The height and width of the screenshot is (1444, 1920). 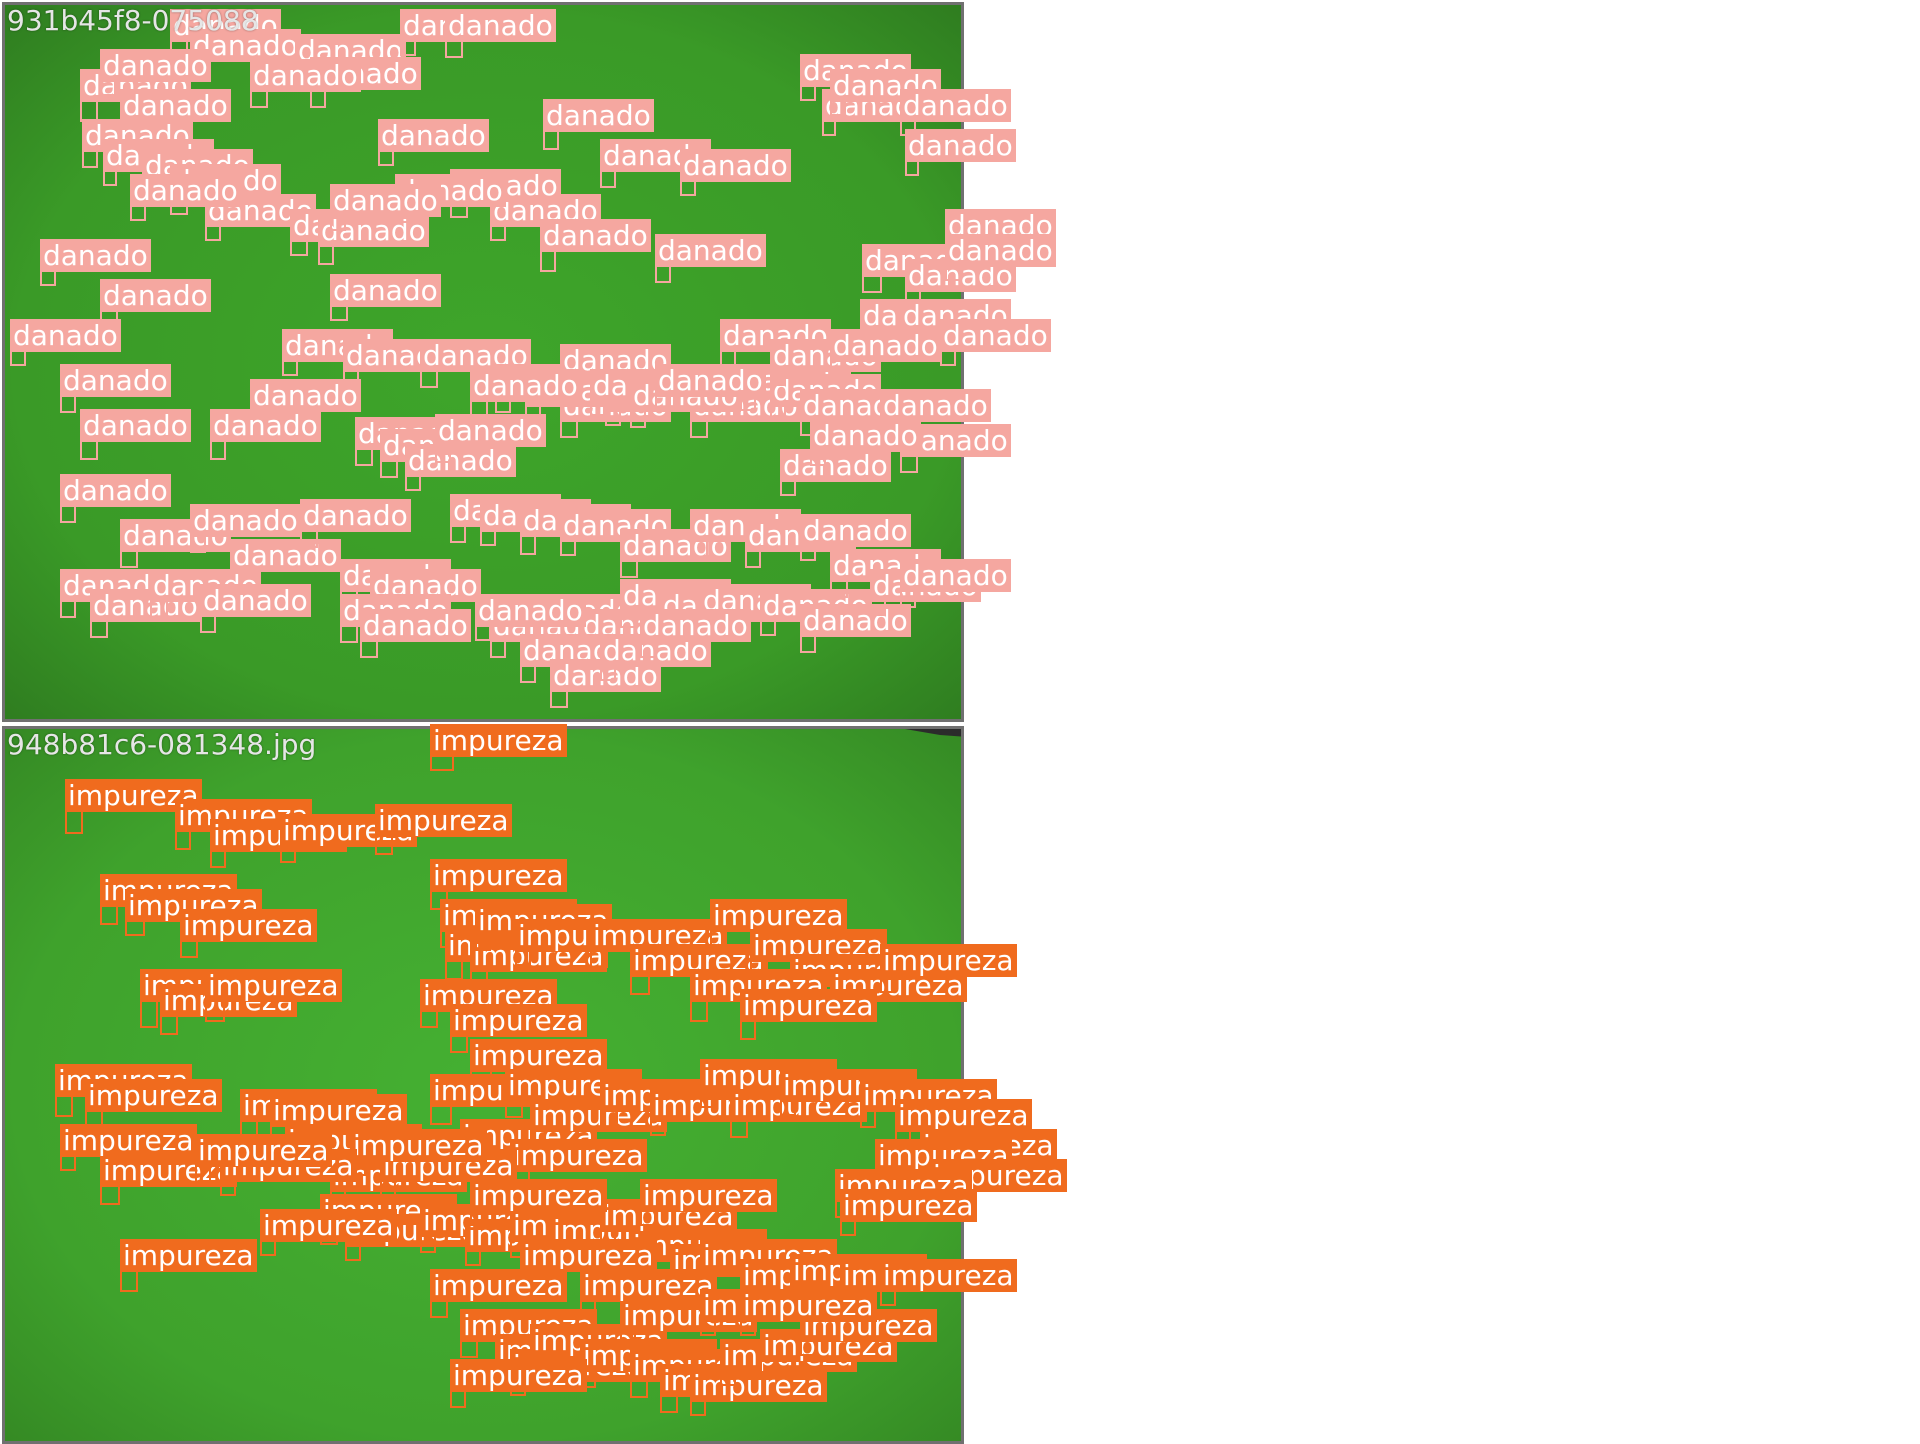 What do you see at coordinates (583, 942) in the screenshot?
I see `detection-impureza-17: impureza` at bounding box center [583, 942].